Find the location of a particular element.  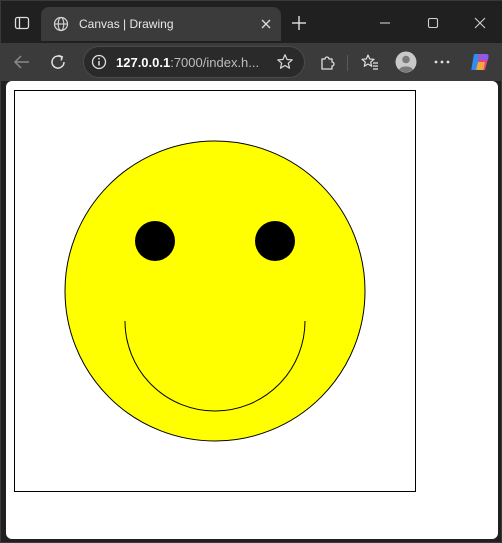

plus-icon is located at coordinates (299, 23).